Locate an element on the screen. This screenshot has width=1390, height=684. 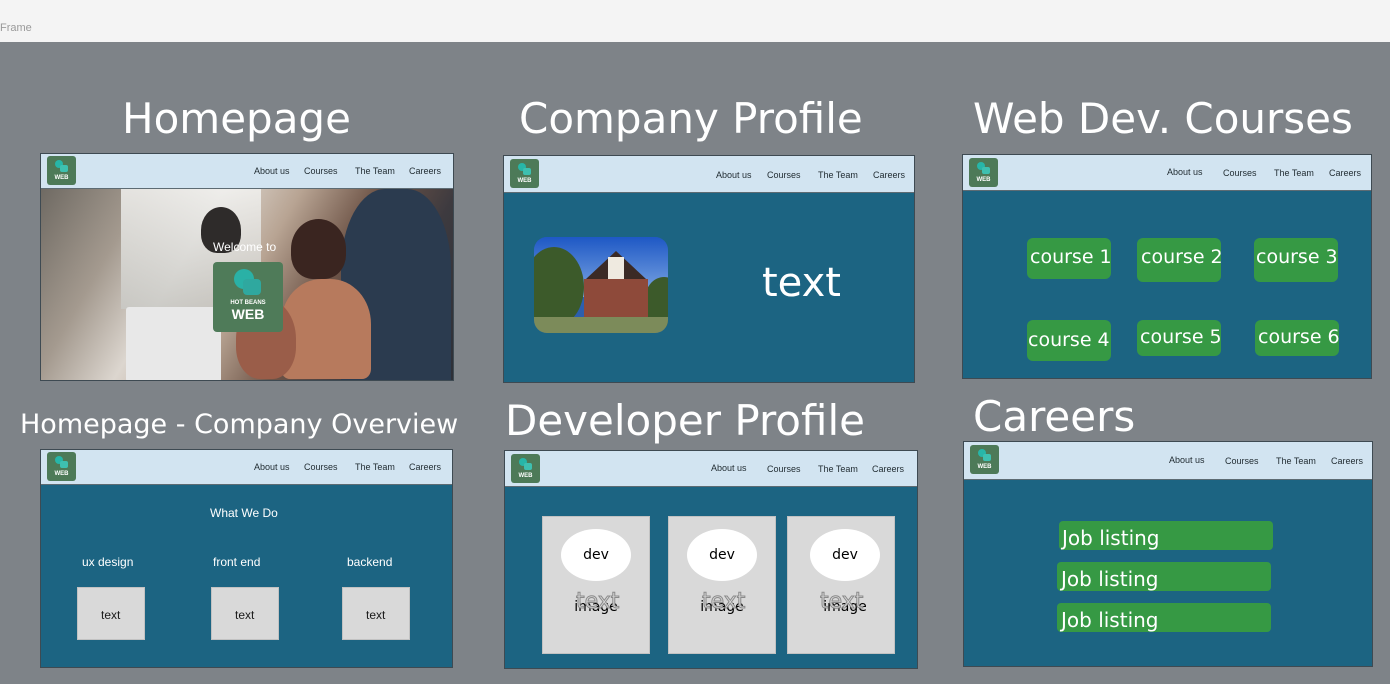
course-button-3: course 3 is located at coordinates (1296, 260).